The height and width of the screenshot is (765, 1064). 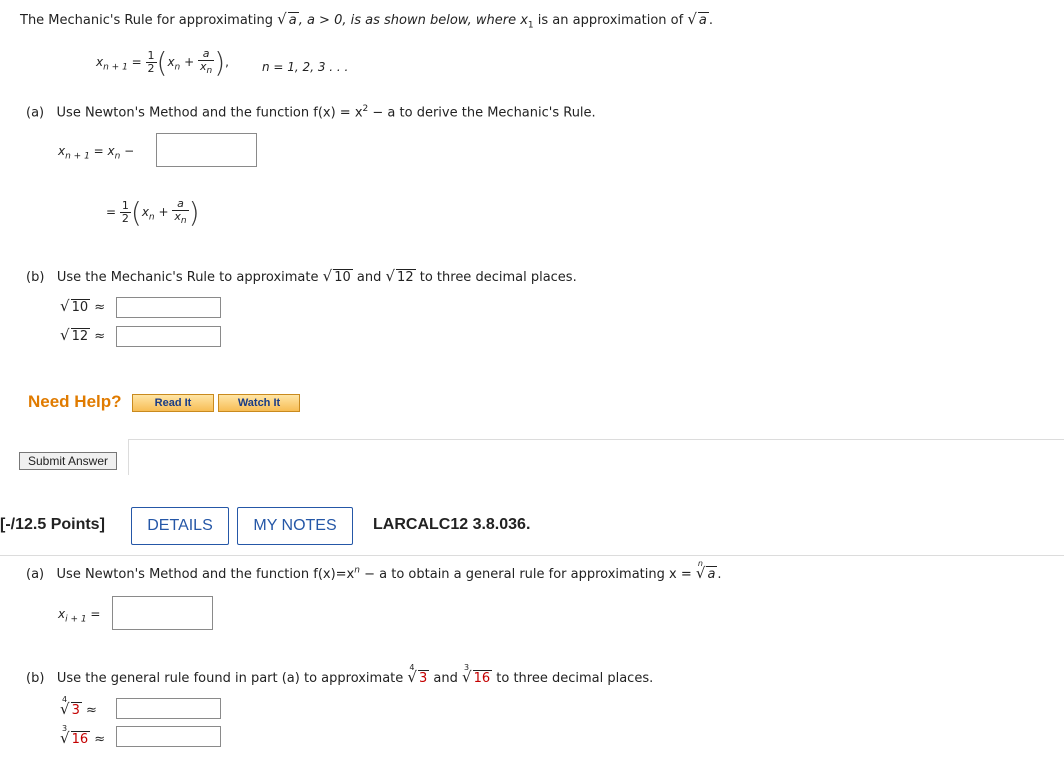 I want to click on header-divider, so click(x=532, y=555).